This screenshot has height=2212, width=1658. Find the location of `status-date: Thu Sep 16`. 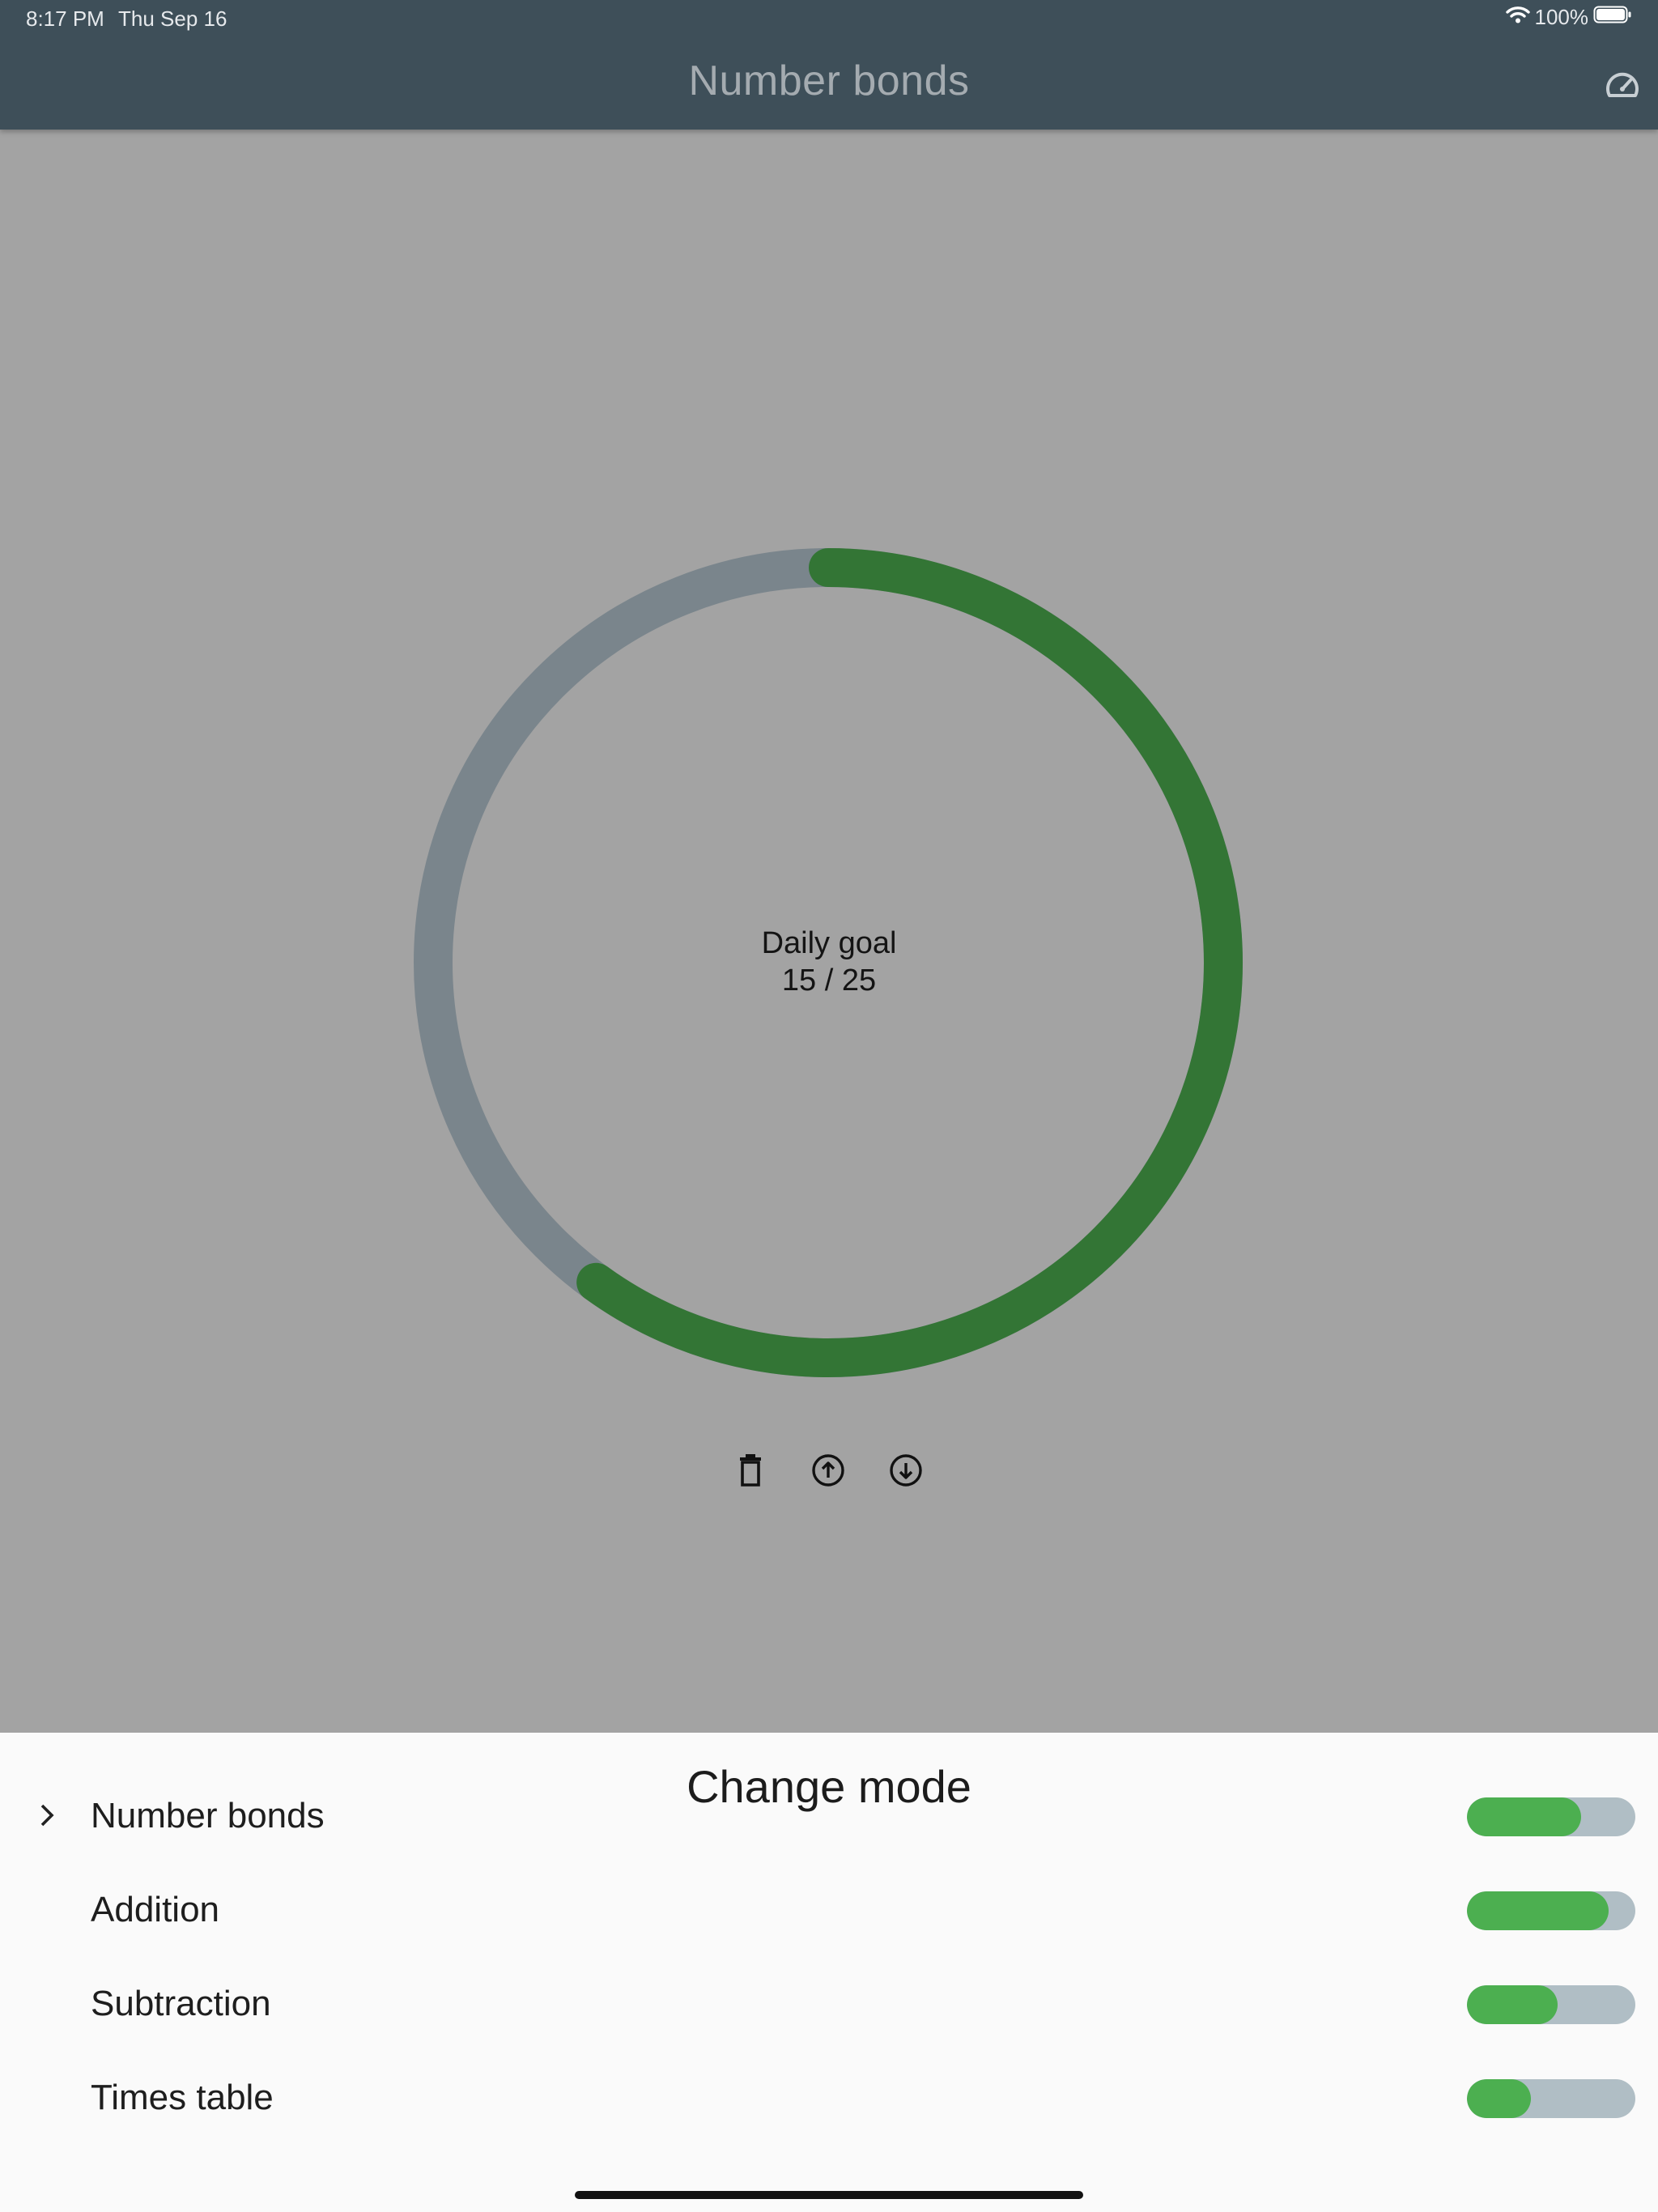

status-date: Thu Sep 16 is located at coordinates (172, 19).